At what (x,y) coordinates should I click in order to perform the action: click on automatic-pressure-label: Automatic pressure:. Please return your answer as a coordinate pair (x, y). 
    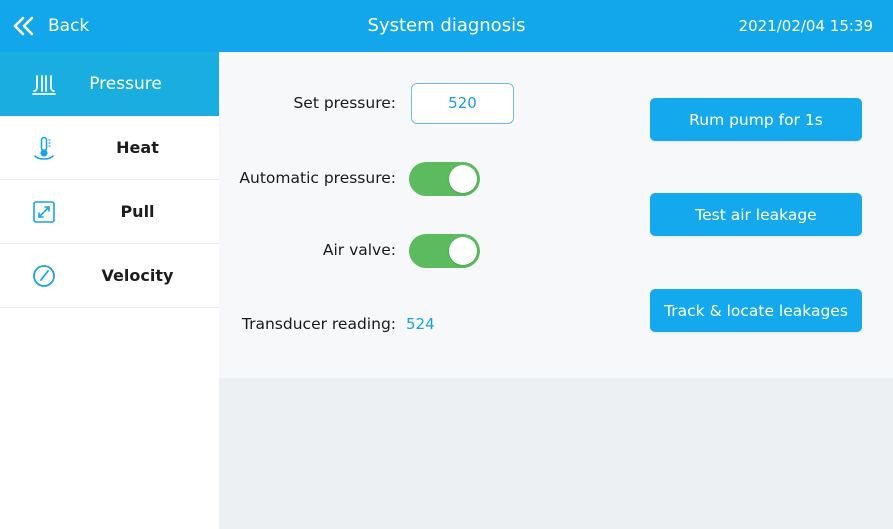
    Looking at the image, I should click on (317, 178).